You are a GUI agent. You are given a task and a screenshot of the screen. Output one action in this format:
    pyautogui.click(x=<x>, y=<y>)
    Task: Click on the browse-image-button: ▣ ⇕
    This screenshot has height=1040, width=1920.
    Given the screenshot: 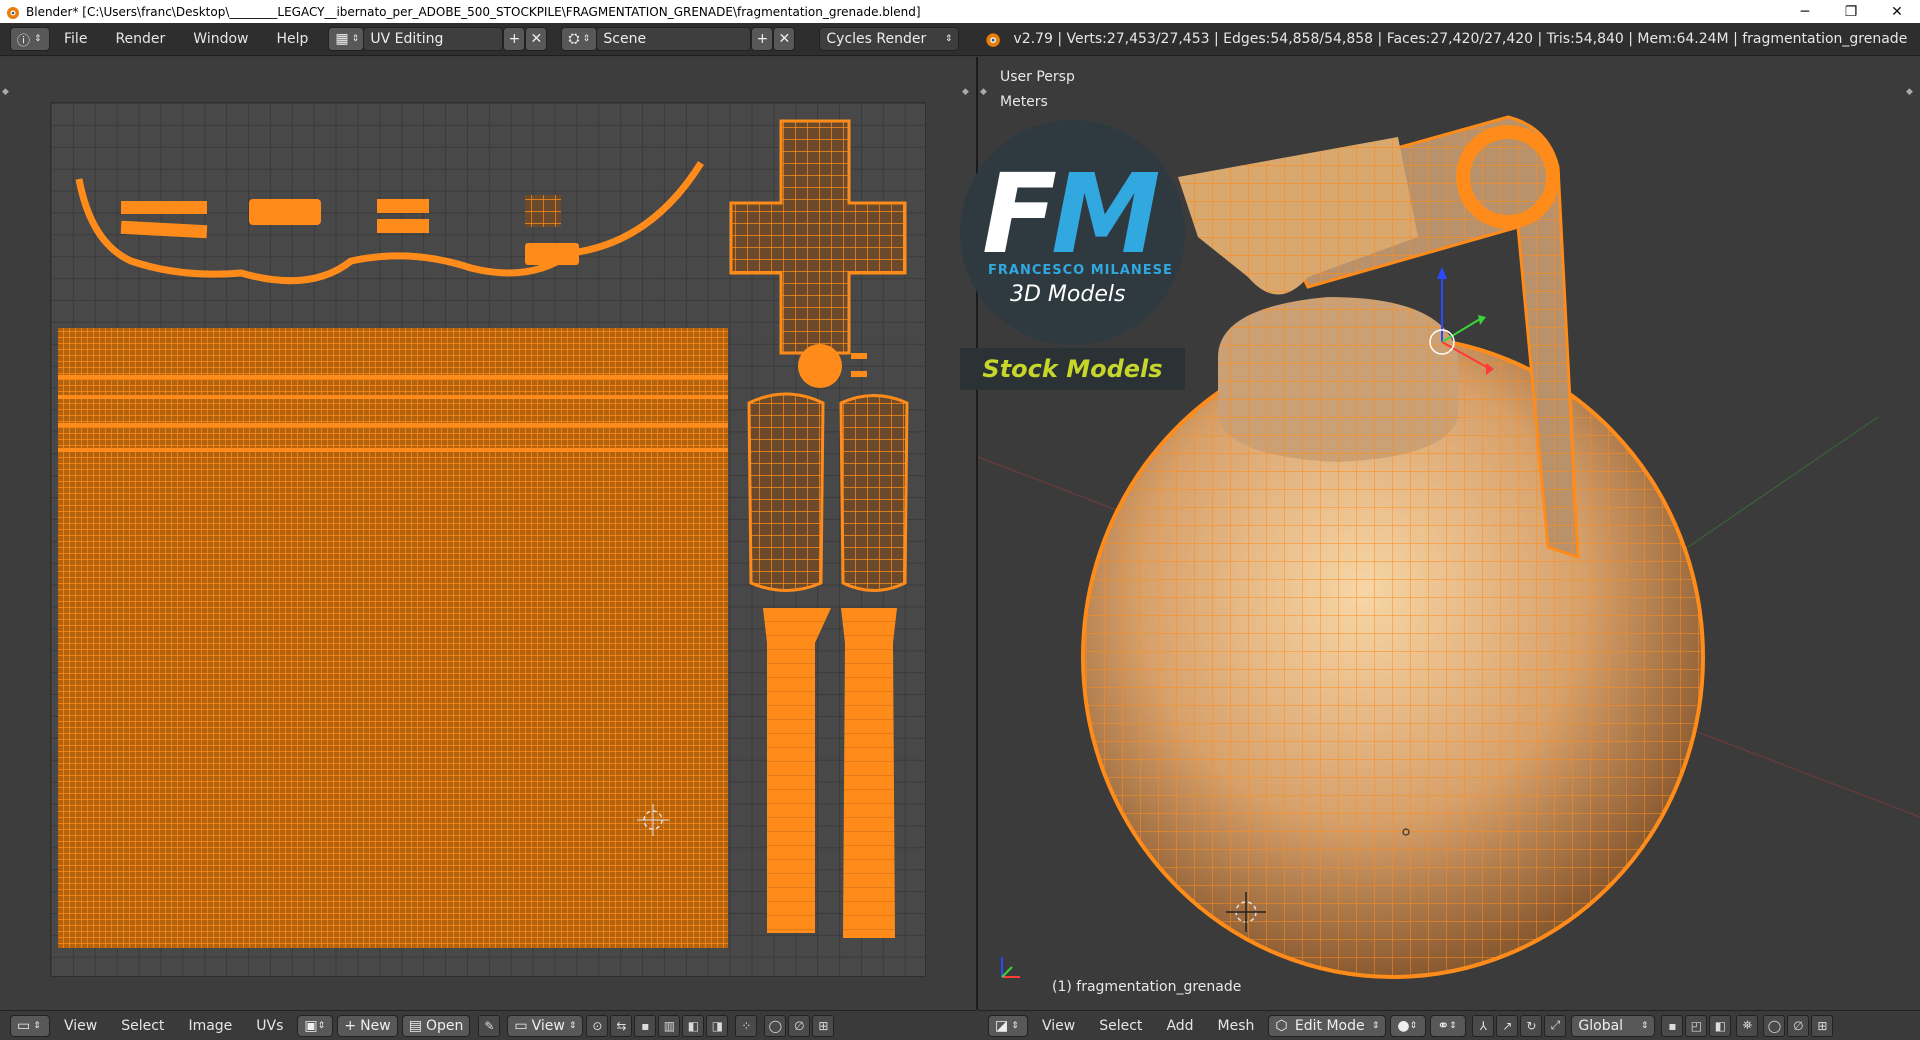 What is the action you would take?
    pyautogui.click(x=315, y=1025)
    